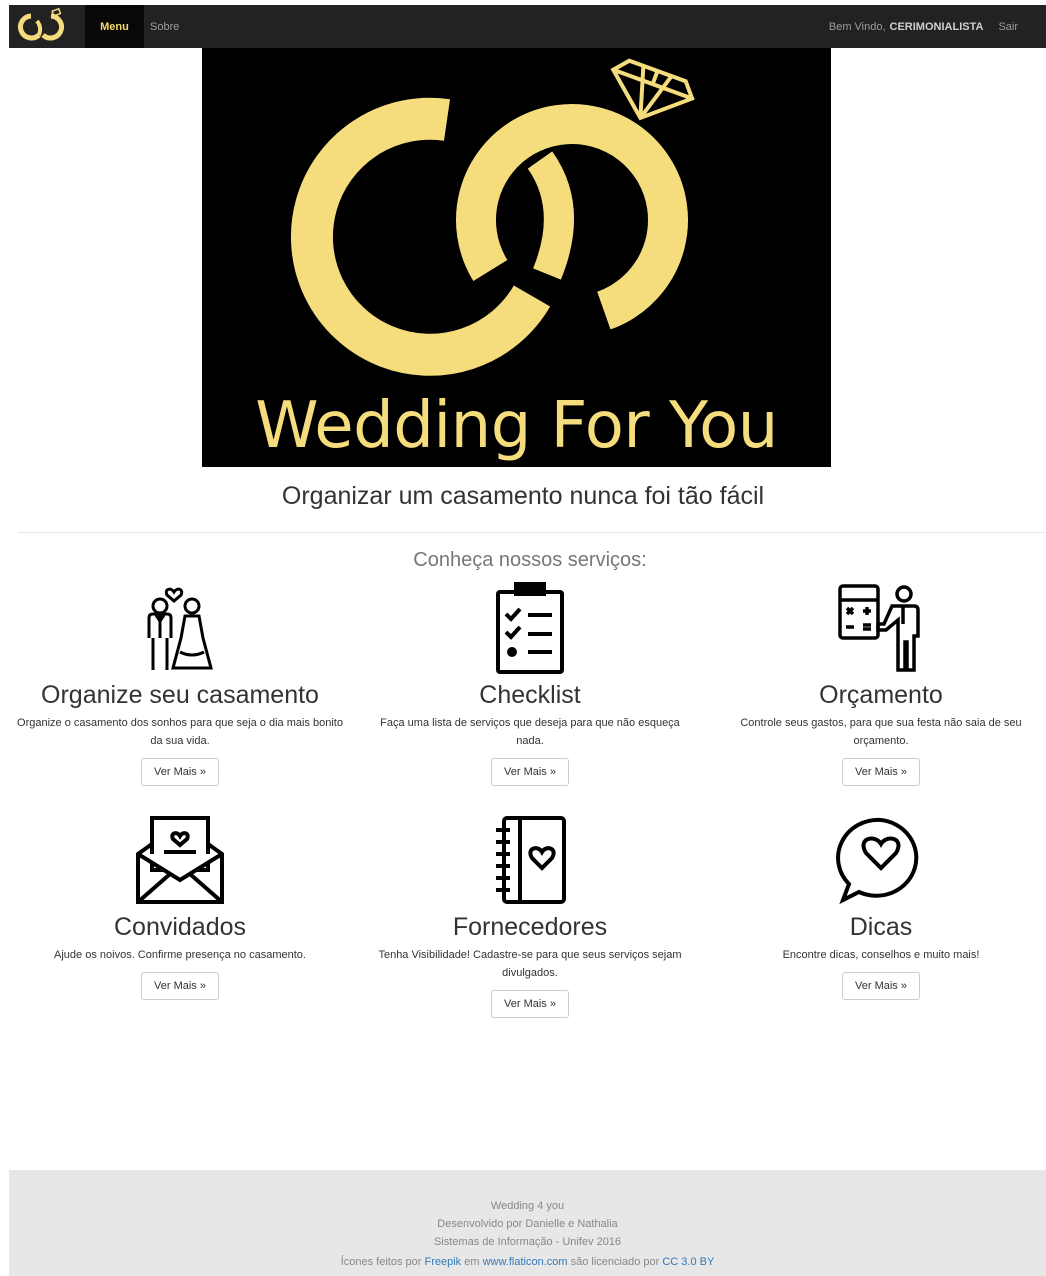 The width and height of the screenshot is (1046, 1276). Describe the element at coordinates (877, 861) in the screenshot. I see `speech-heart-icon` at that location.